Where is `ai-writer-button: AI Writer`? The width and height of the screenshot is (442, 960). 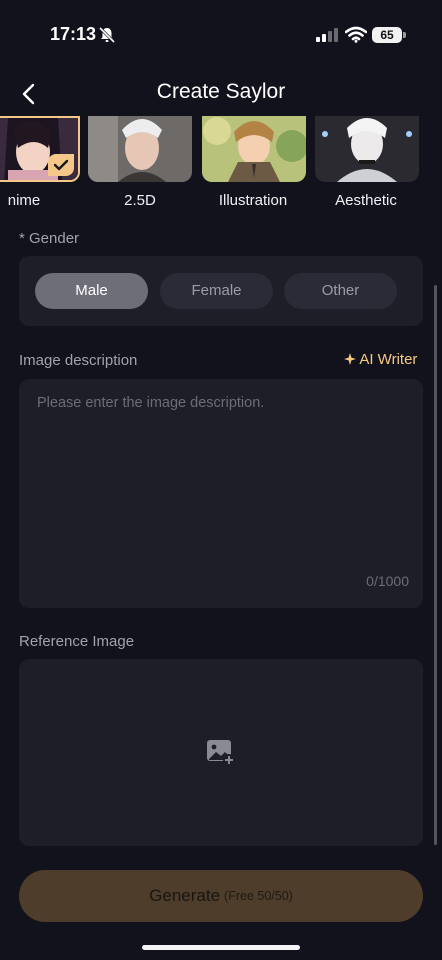
ai-writer-button: AI Writer is located at coordinates (380, 359).